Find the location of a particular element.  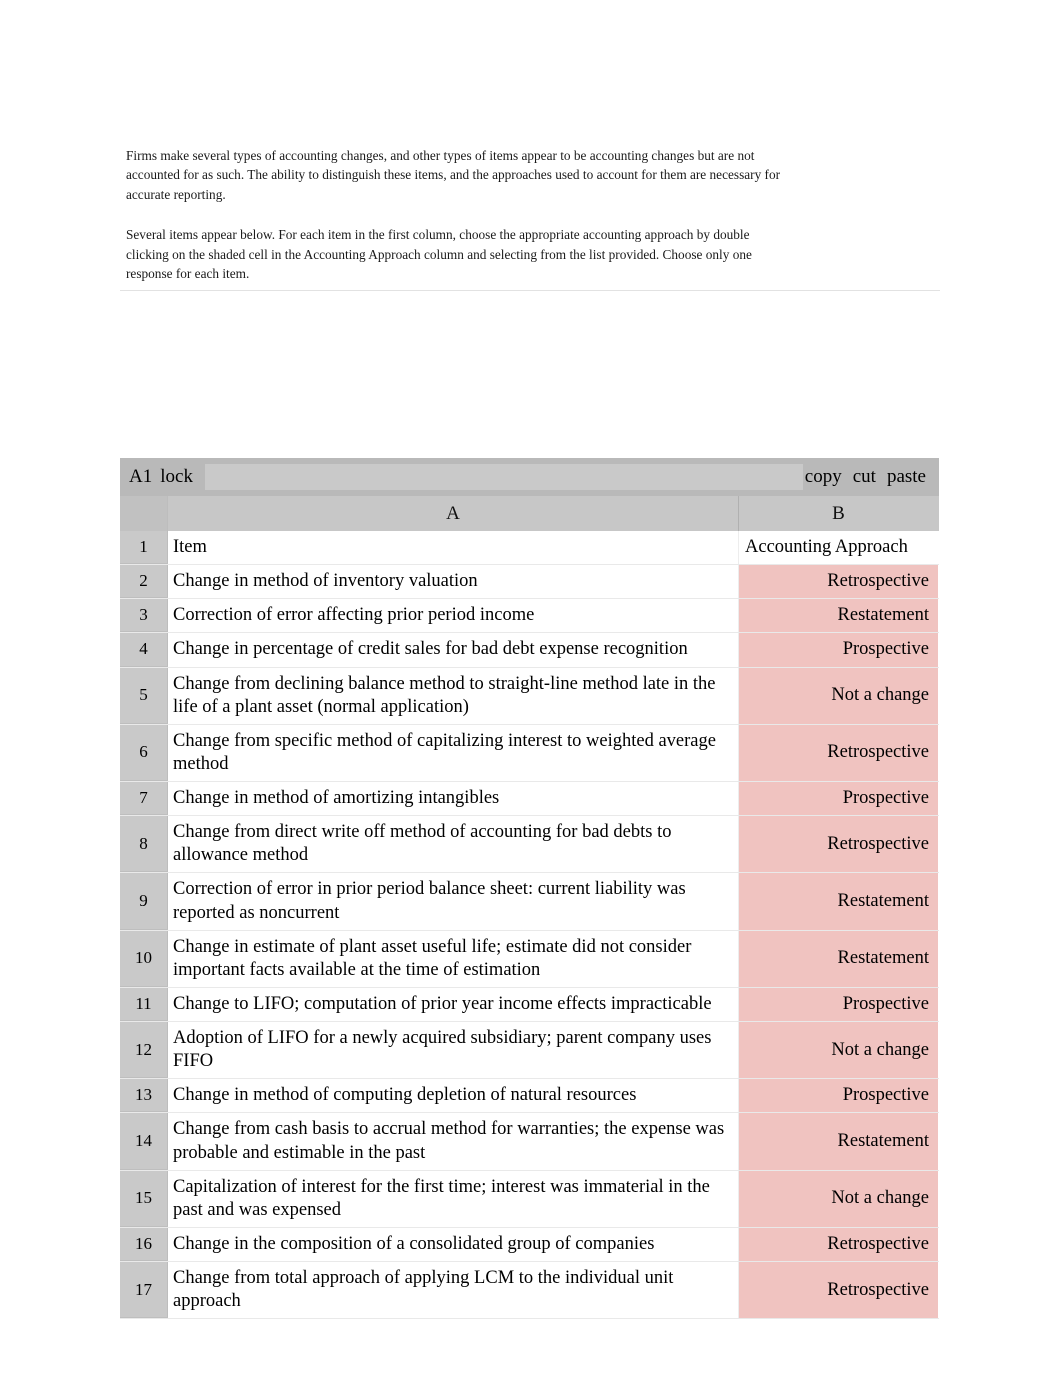

section-divider is located at coordinates (530, 290).